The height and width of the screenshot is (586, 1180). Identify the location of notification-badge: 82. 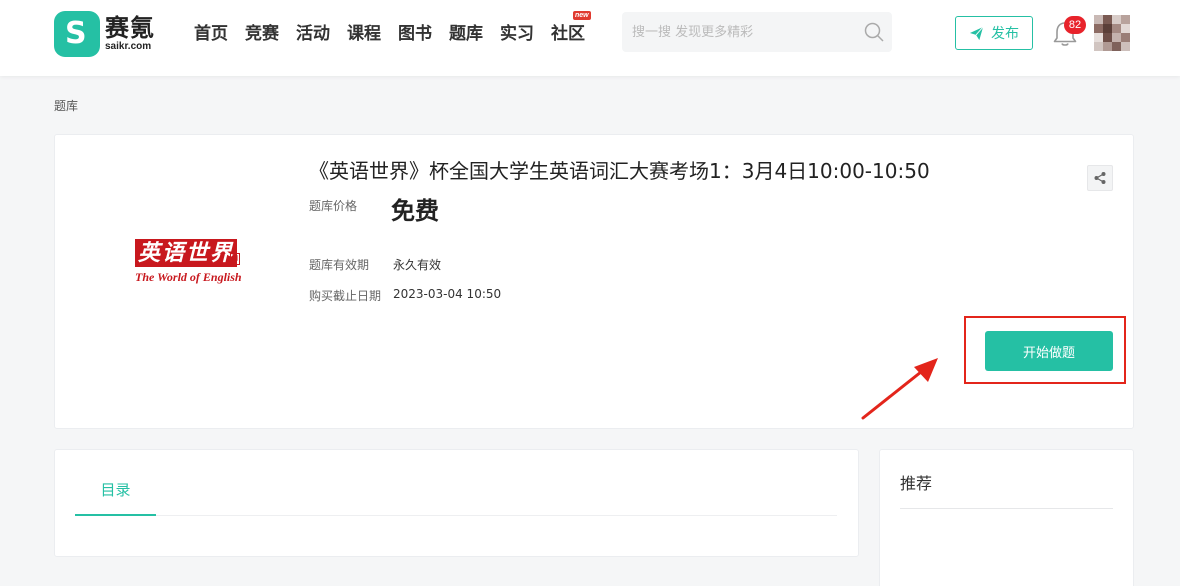
(1075, 25).